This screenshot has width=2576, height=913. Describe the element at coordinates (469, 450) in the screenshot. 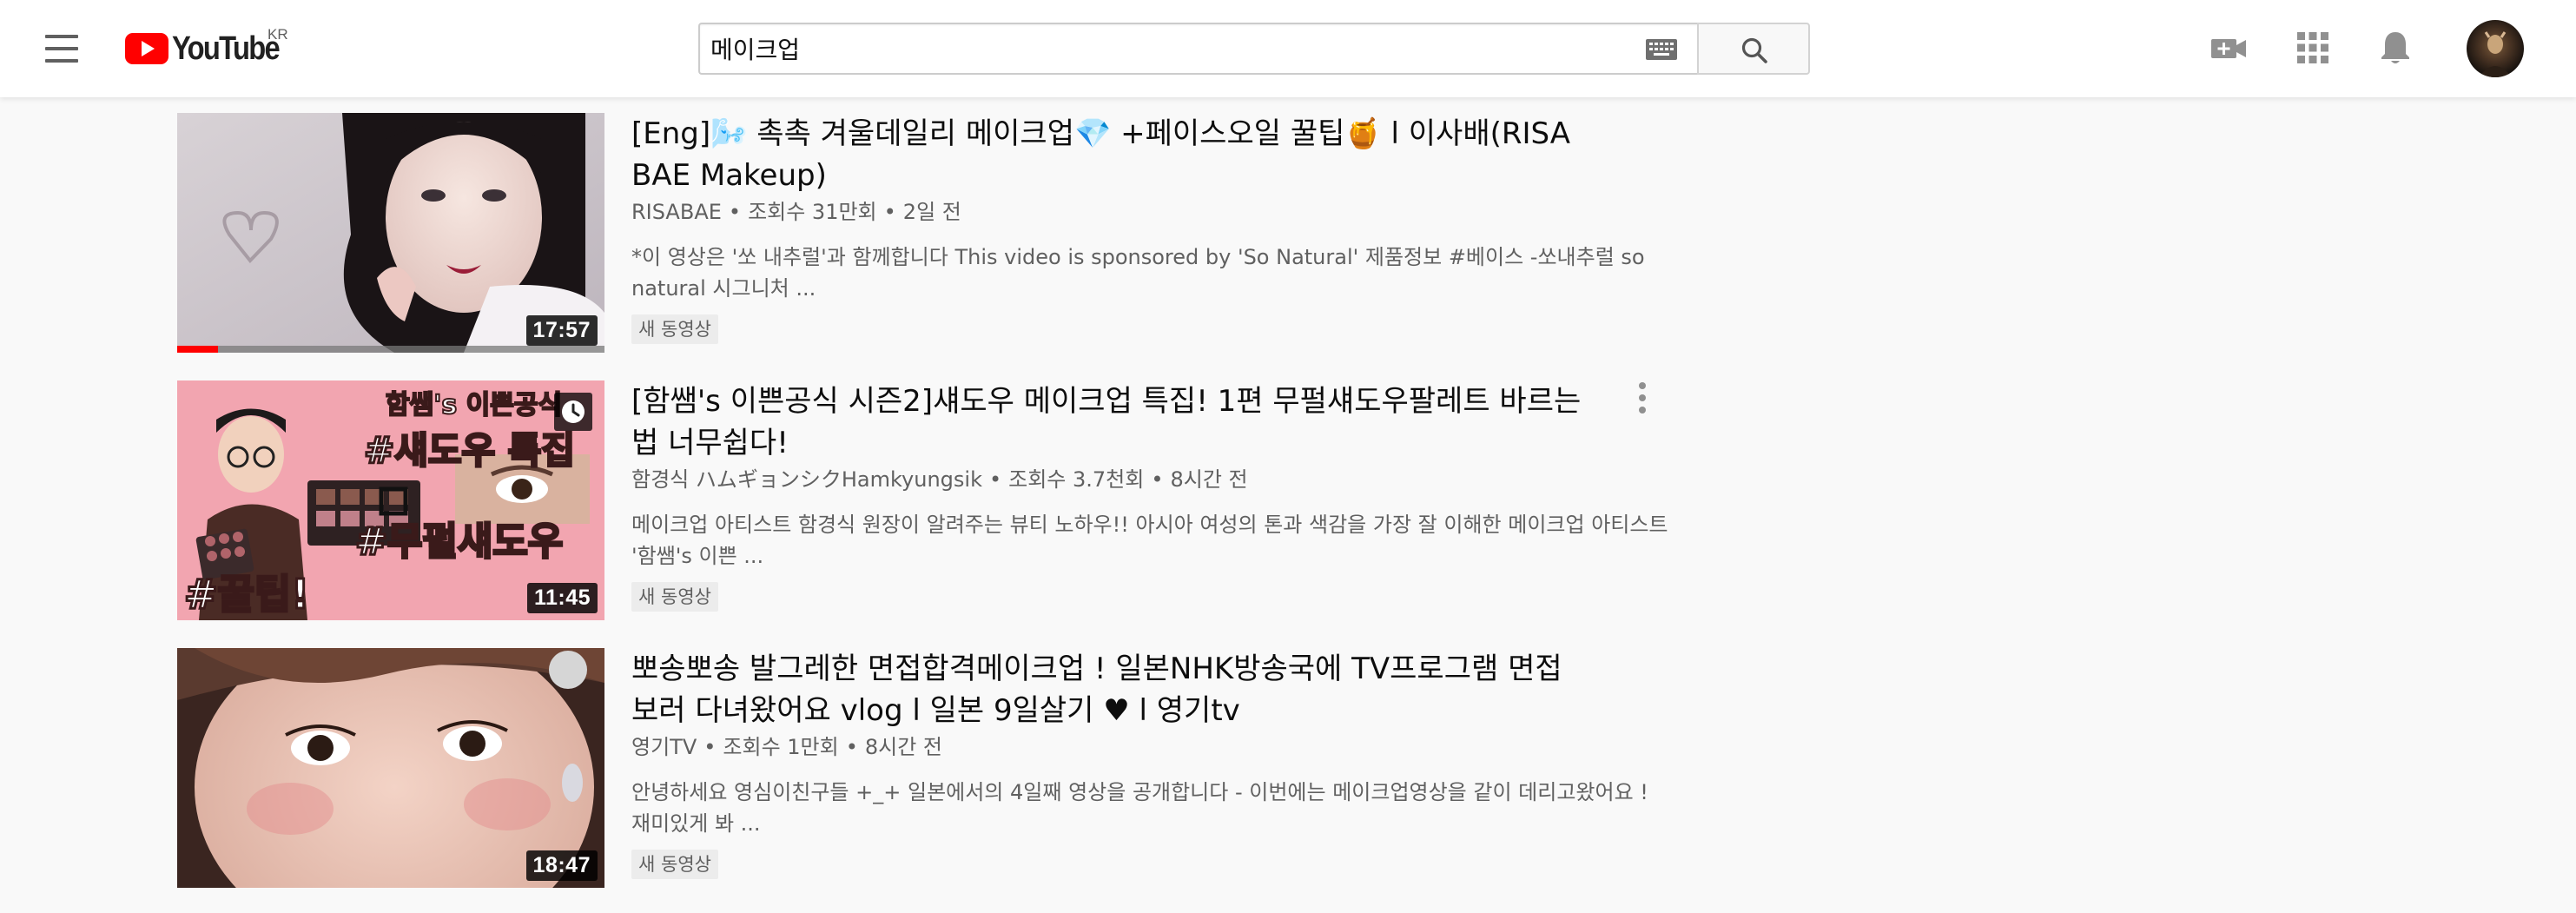

I see `thumbnail-text: #섀도우 특집` at that location.